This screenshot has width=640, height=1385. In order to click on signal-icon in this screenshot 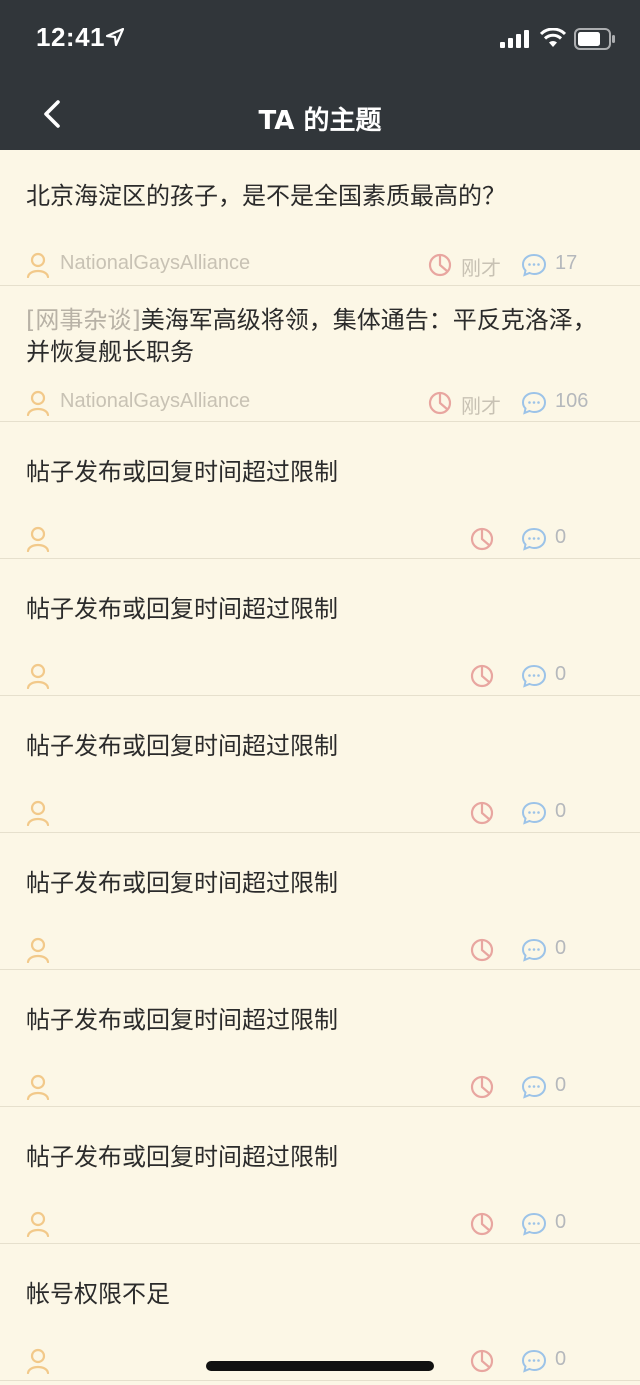, I will do `click(514, 39)`.